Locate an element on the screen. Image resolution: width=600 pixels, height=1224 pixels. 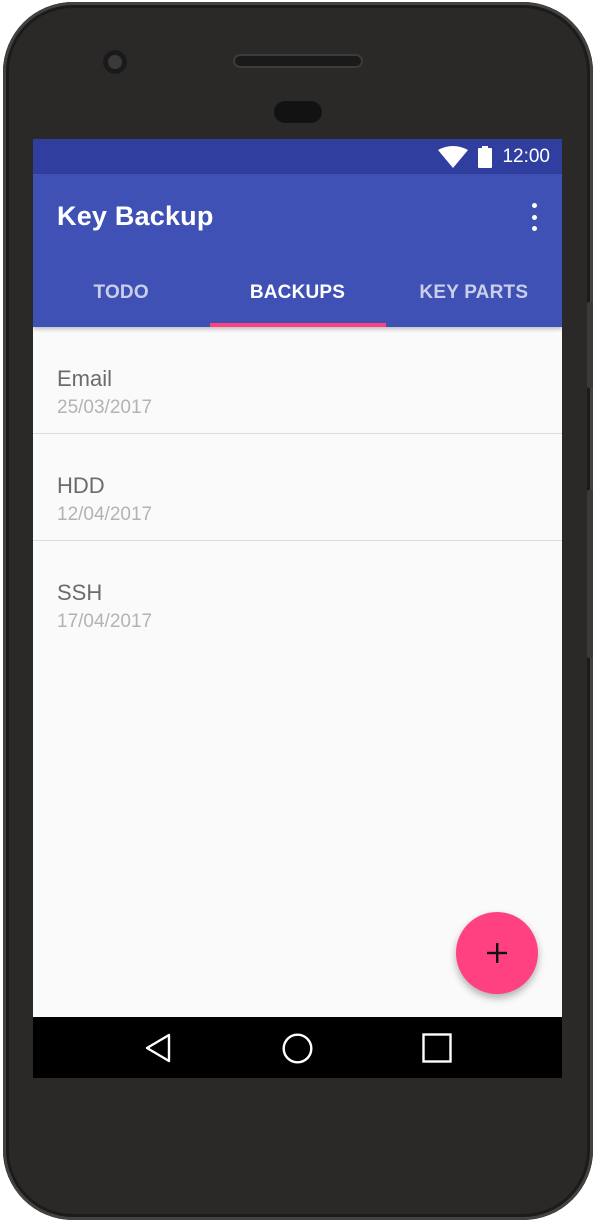
list-item: Email 25/03/2017 is located at coordinates (297, 380).